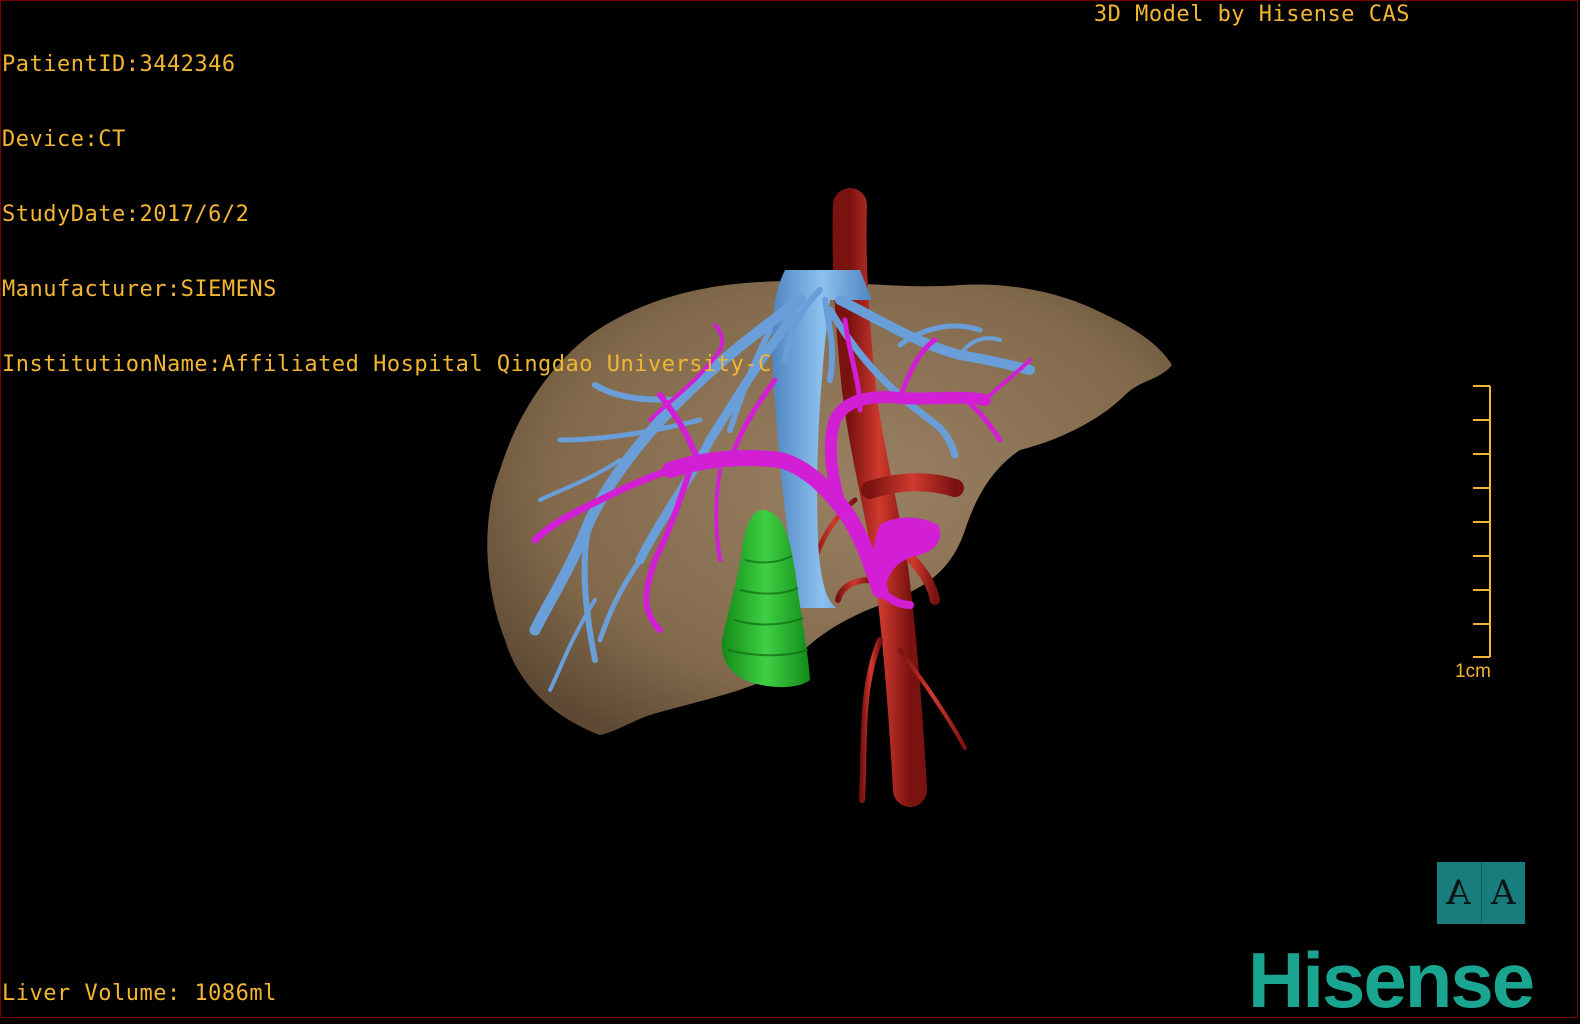 This screenshot has height=1024, width=1580. What do you see at coordinates (1502, 893) in the screenshot?
I see `anterior-view-icon: A` at bounding box center [1502, 893].